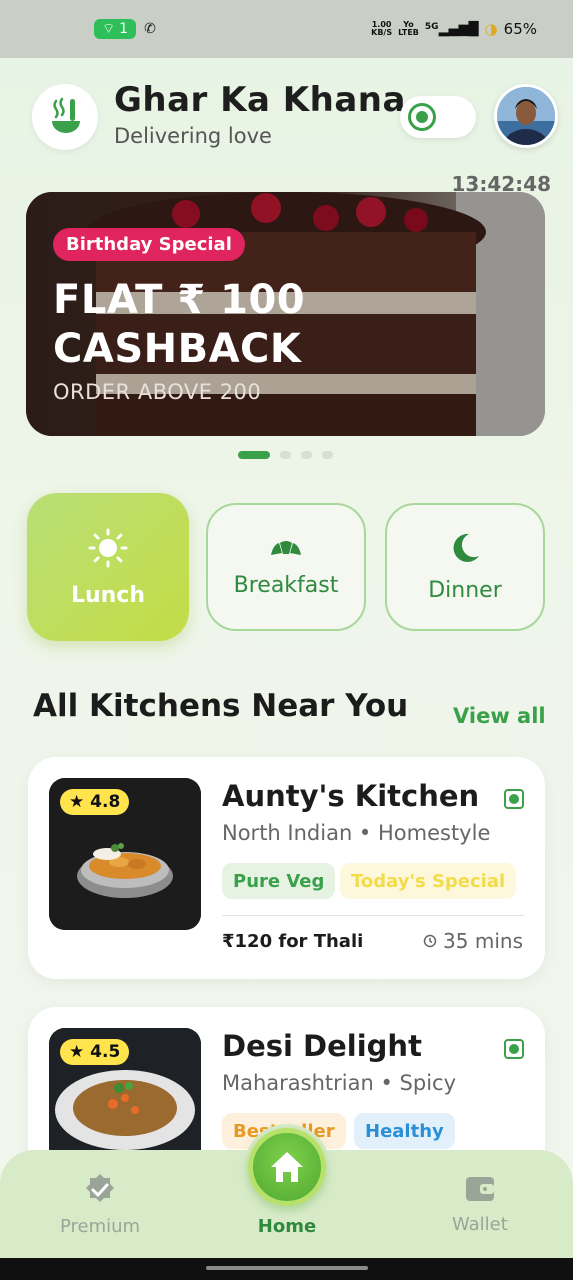  Describe the element at coordinates (480, 1224) in the screenshot. I see `nav-wallet-label: Wallet` at that location.